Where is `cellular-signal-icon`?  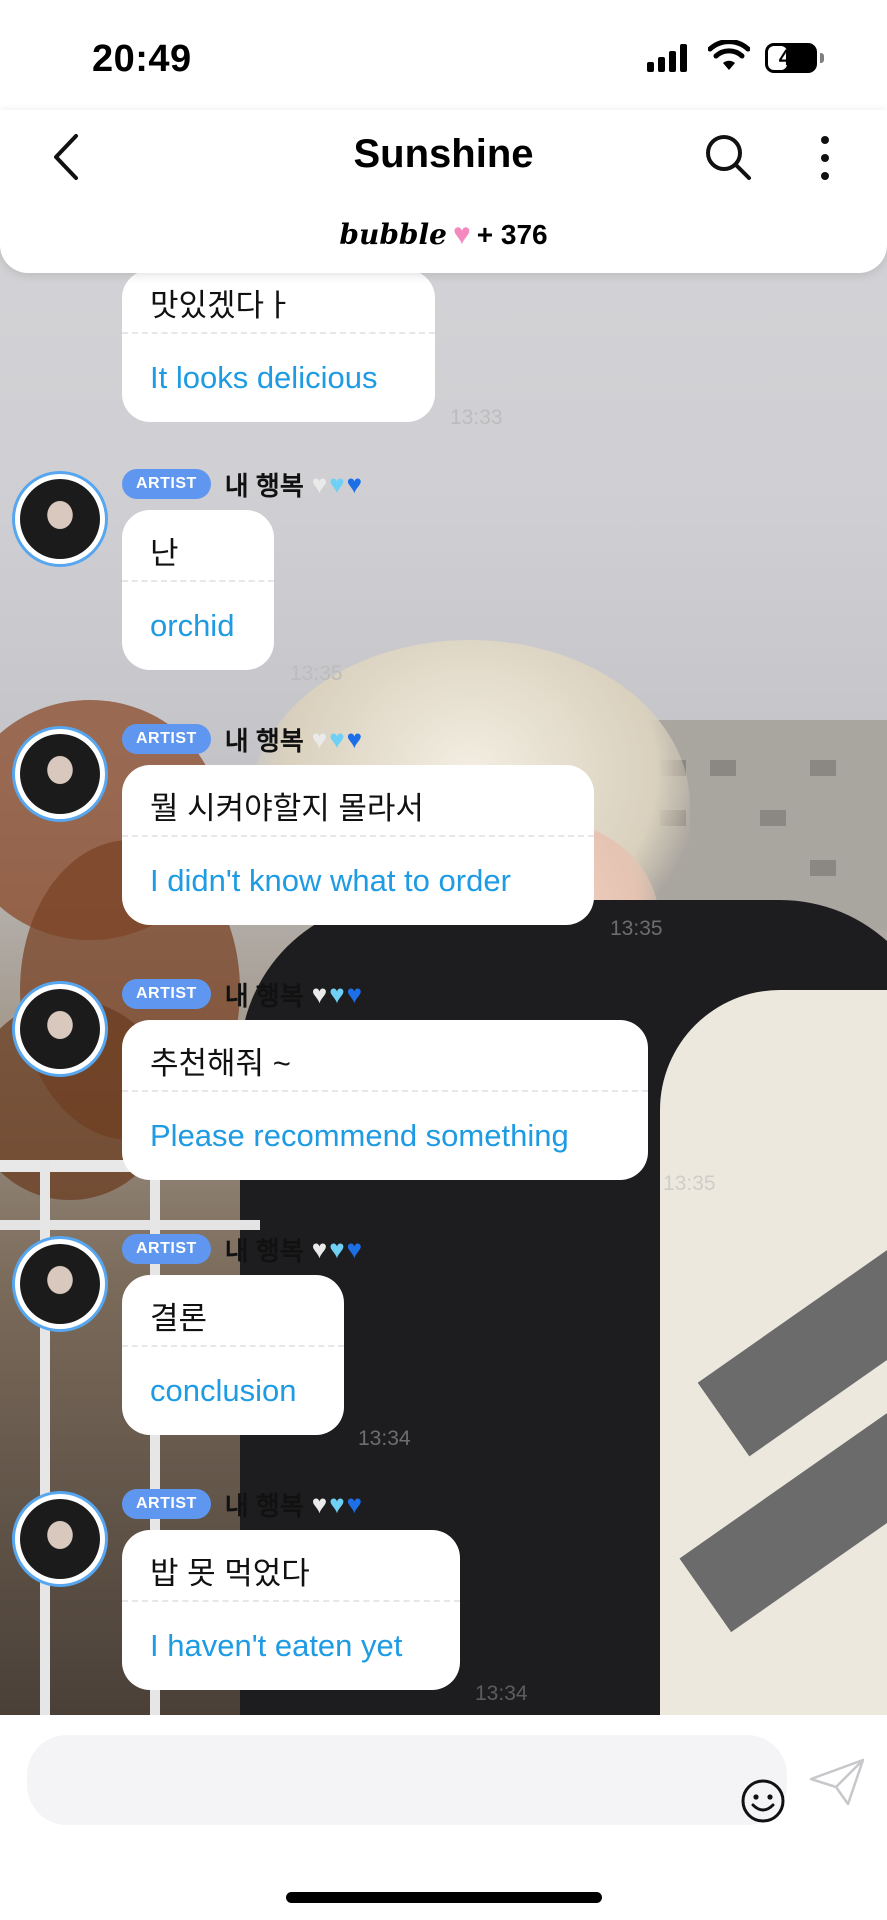 cellular-signal-icon is located at coordinates (669, 58).